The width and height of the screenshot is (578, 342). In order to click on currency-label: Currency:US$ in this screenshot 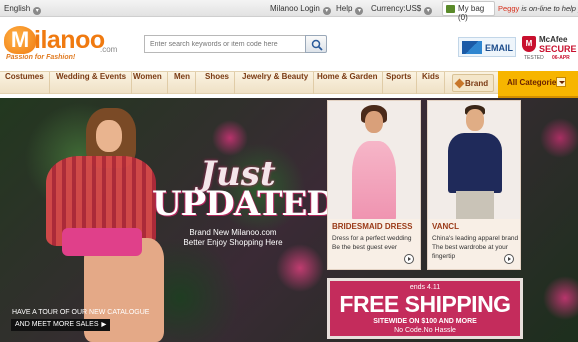, I will do `click(396, 8)`.